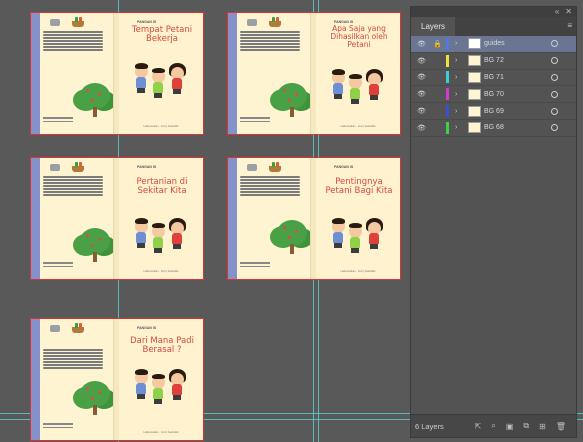 This screenshot has width=583, height=442. Describe the element at coordinates (493, 12) in the screenshot. I see `panel-titlebar: « ✕` at that location.